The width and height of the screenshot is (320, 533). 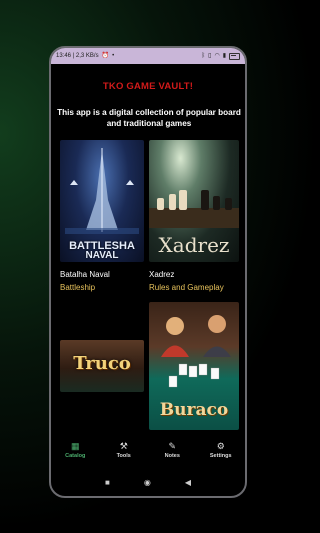 What do you see at coordinates (186, 287) in the screenshot?
I see `game-subtitle-rules: Rules and Gameplay` at bounding box center [186, 287].